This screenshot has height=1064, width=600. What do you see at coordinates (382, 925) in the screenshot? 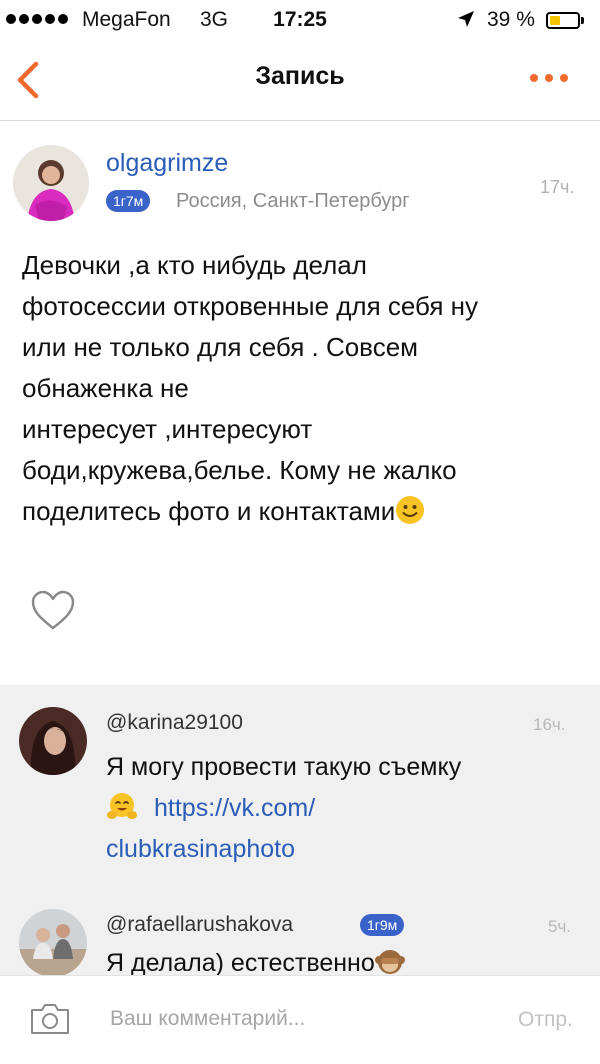
I see `membership-badge: 1г9м` at bounding box center [382, 925].